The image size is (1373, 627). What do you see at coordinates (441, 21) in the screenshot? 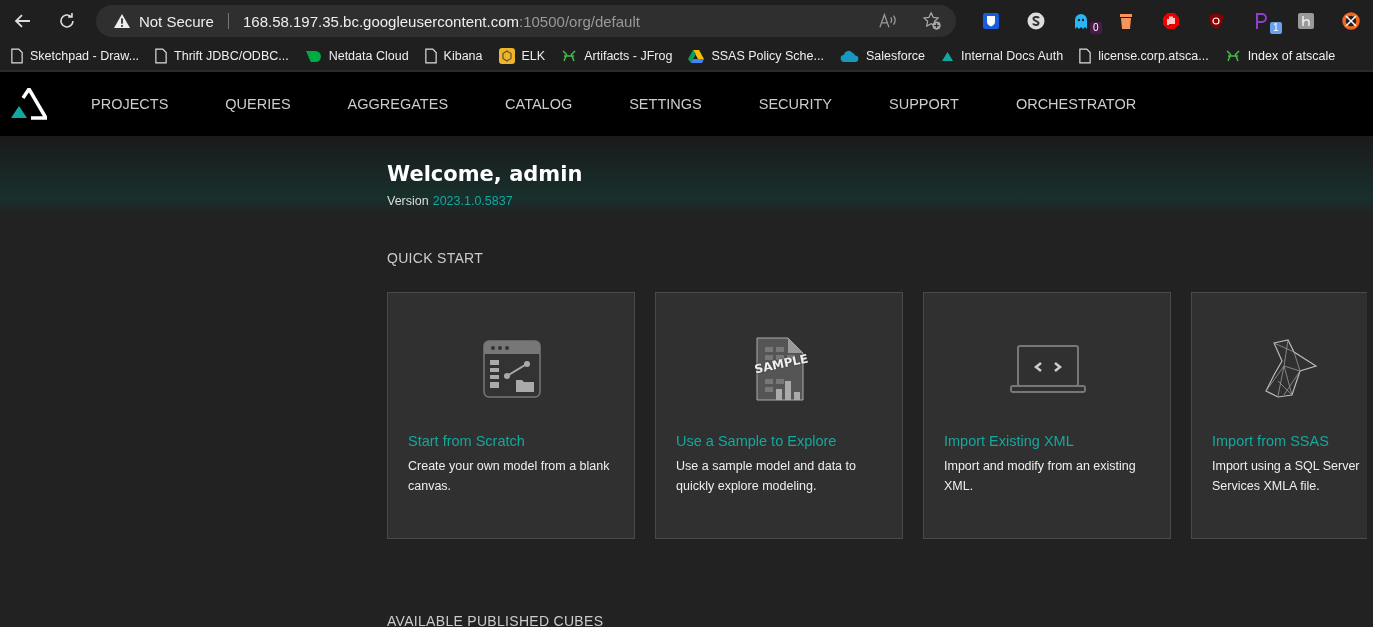
I see `url-text: 168.58.197.35.bc.googleusercontent.com:10500/org/default` at bounding box center [441, 21].